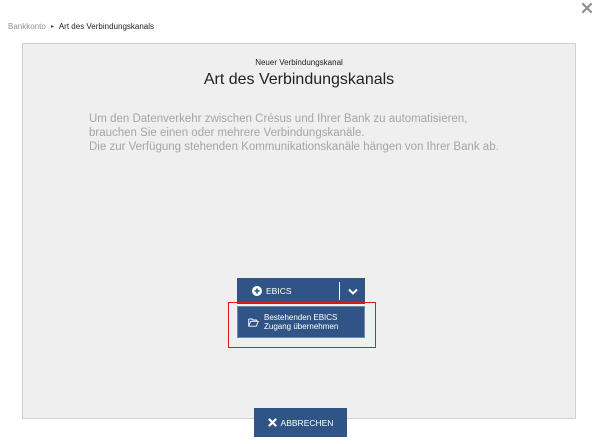 The width and height of the screenshot is (600, 444). What do you see at coordinates (299, 62) in the screenshot?
I see `dialog-subtitle: Neuer Verbindungskanal` at bounding box center [299, 62].